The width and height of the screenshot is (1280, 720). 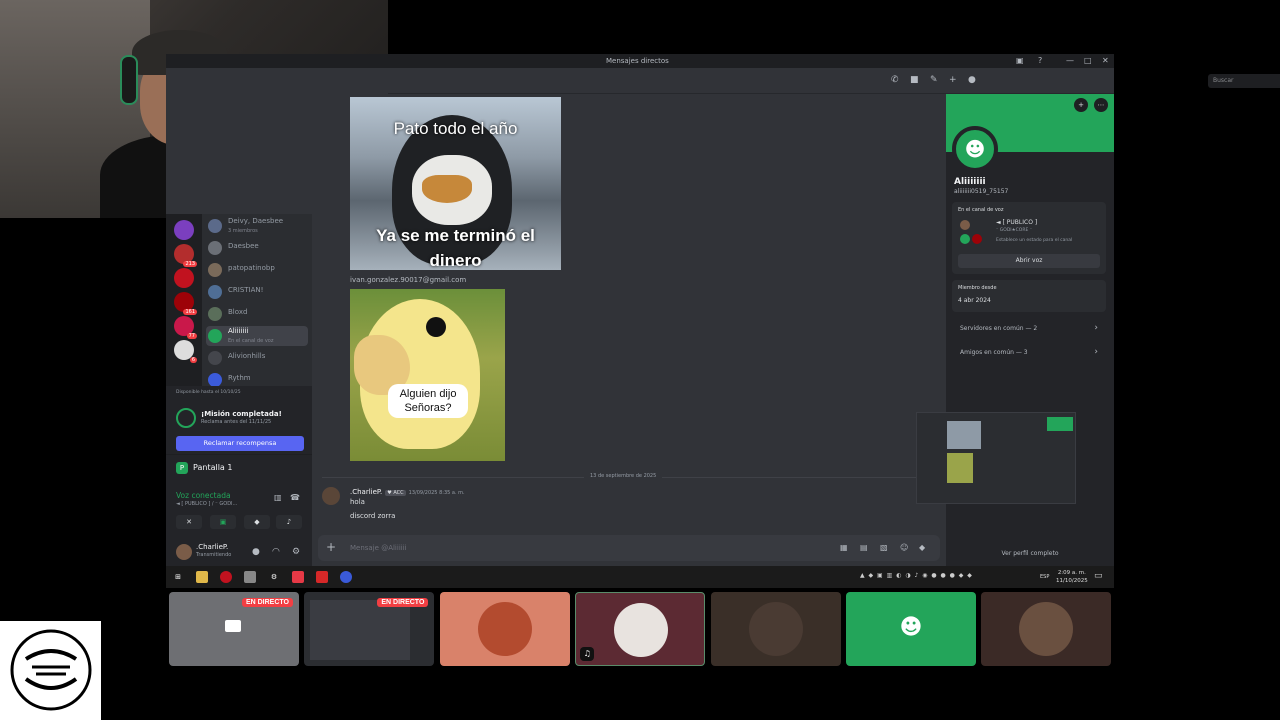 What do you see at coordinates (1244, 81) in the screenshot?
I see `search-input: Buscar ⌕` at bounding box center [1244, 81].